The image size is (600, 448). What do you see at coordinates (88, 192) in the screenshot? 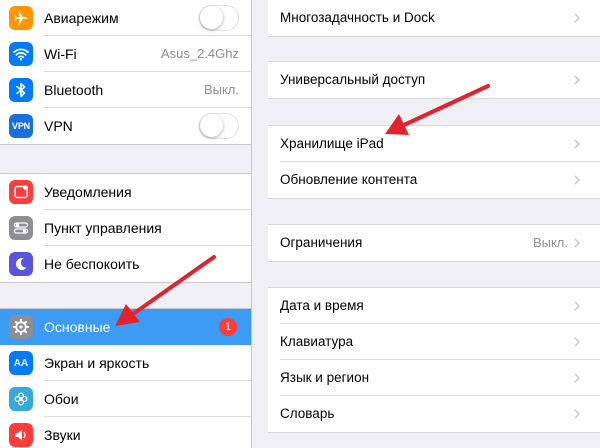
I see `sidebar-item-label: Уведомления` at bounding box center [88, 192].